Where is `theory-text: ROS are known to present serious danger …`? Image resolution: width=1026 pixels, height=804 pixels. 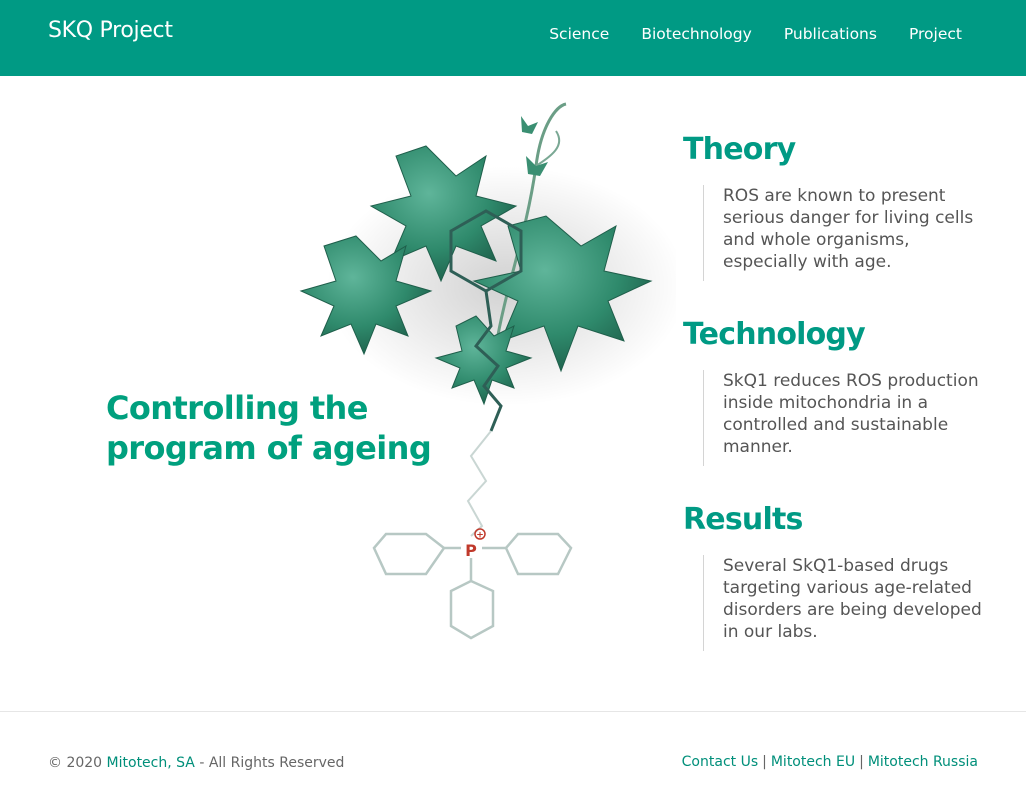 theory-text: ROS are known to present serious danger … is located at coordinates (843, 233).